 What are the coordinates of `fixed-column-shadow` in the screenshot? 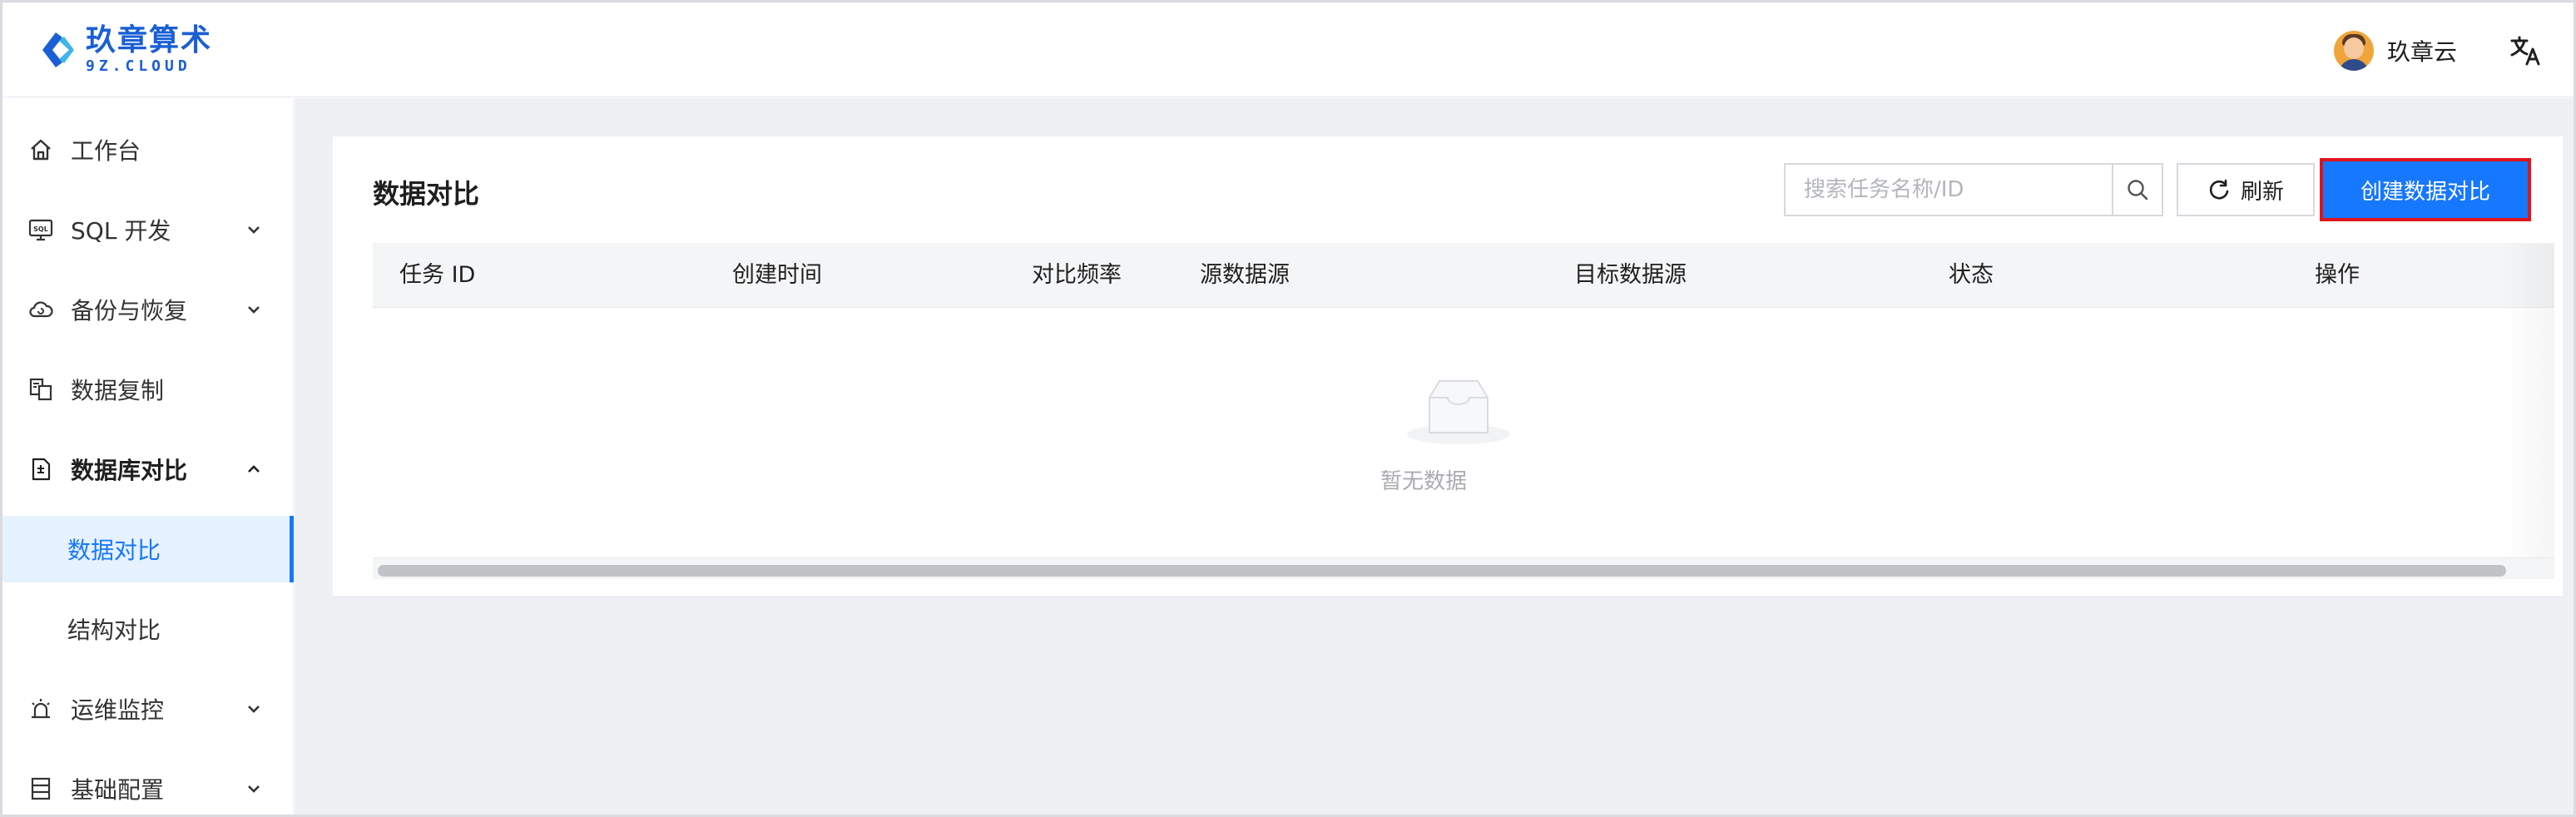 It's located at (2529, 411).